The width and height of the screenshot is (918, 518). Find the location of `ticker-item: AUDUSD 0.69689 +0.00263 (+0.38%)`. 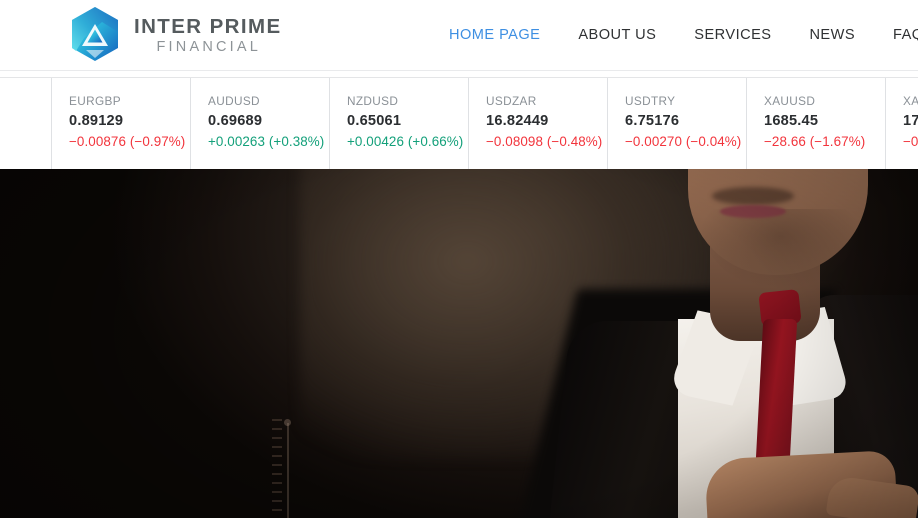

ticker-item: AUDUSD 0.69689 +0.00263 (+0.38%) is located at coordinates (259, 123).